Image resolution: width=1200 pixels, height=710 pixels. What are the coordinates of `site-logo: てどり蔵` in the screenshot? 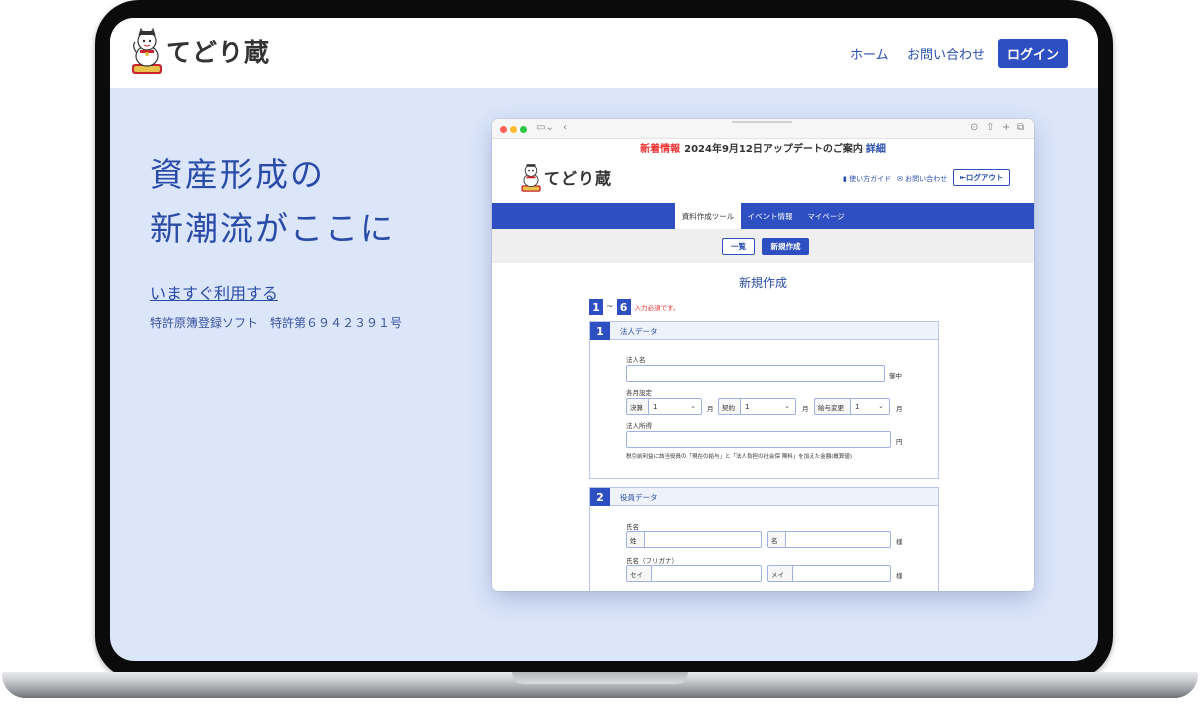 It's located at (200, 51).